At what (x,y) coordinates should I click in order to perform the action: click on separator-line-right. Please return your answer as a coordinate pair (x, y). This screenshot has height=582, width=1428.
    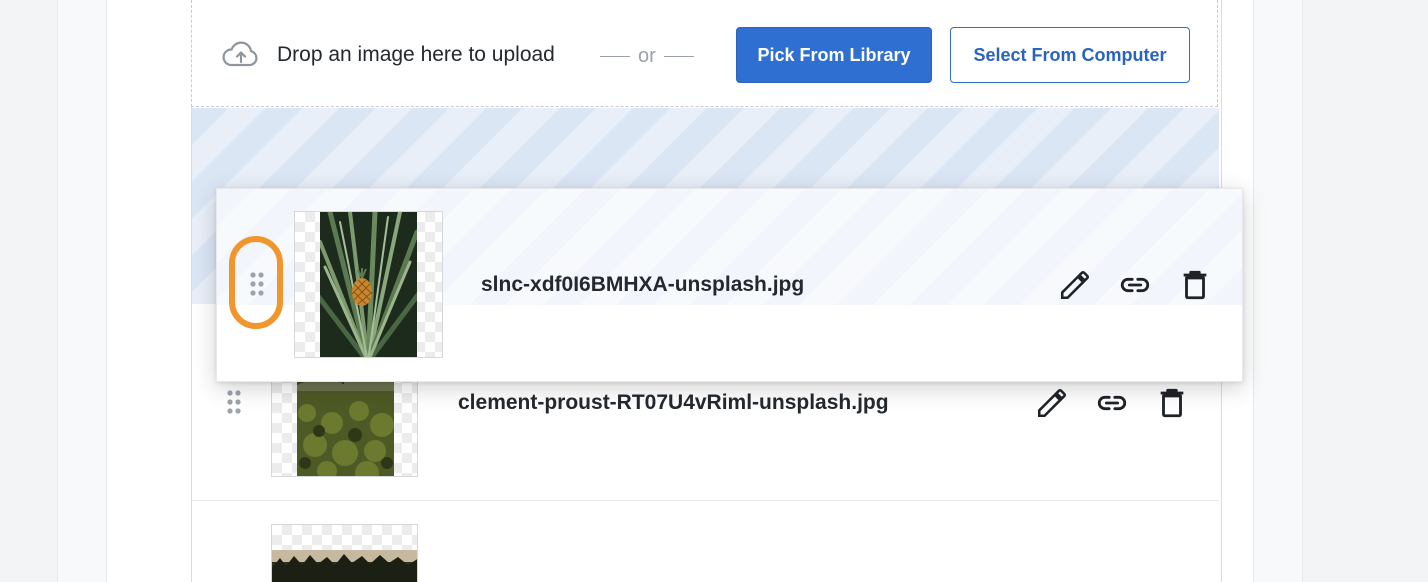
    Looking at the image, I should click on (678, 56).